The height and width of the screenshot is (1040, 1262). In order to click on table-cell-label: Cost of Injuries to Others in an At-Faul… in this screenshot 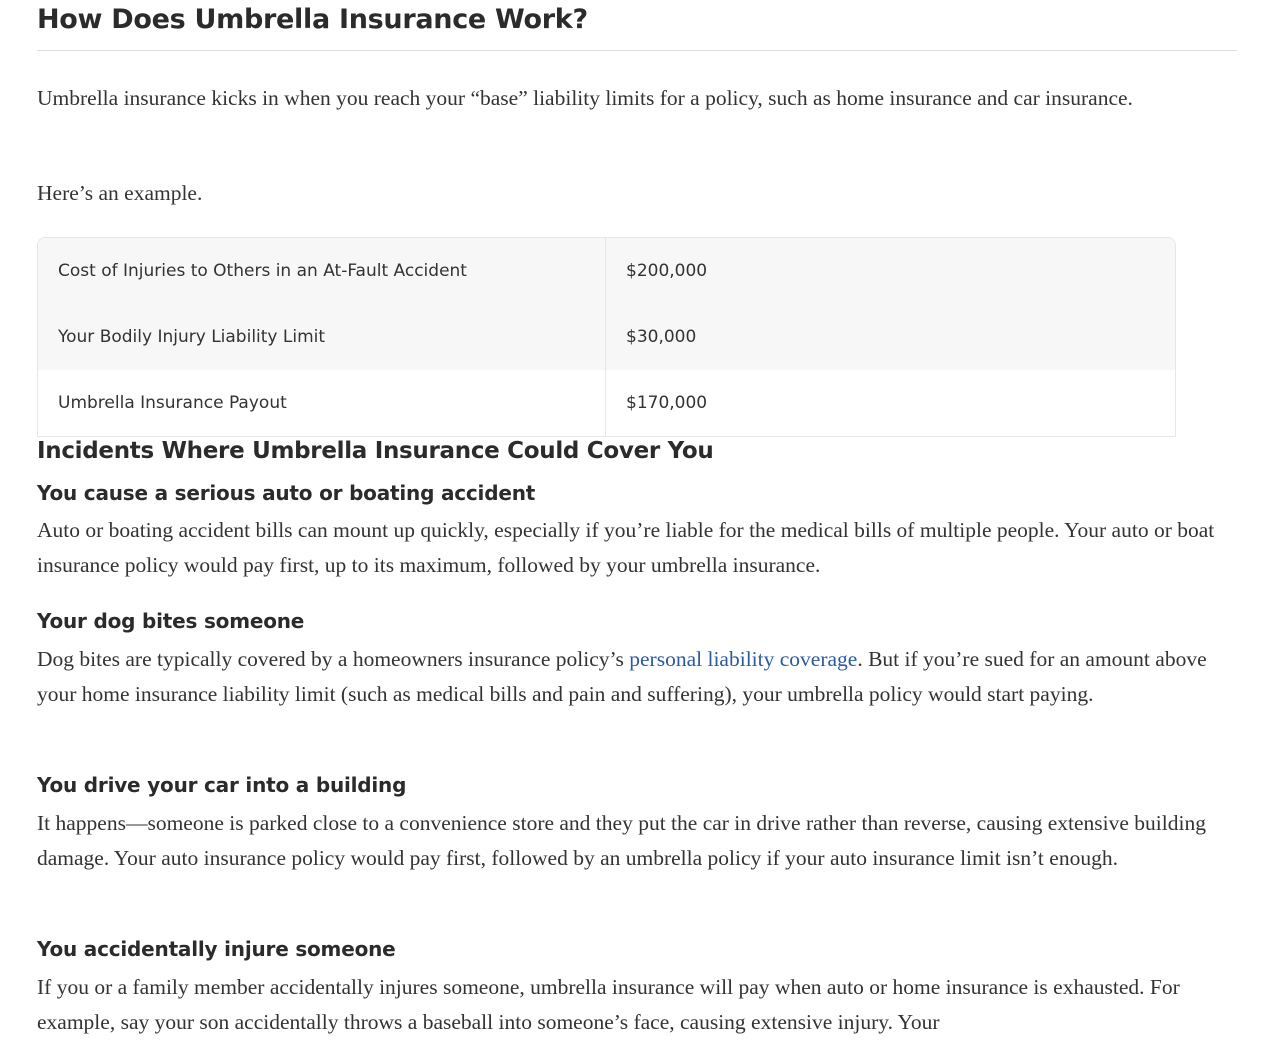, I will do `click(322, 271)`.